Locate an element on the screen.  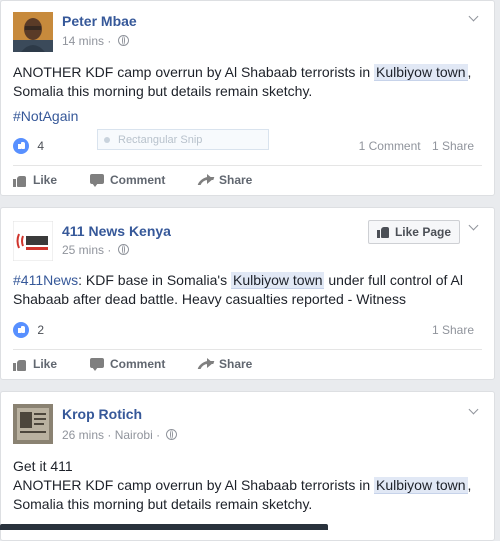
post-meta: 14 mins · is located at coordinates (95, 41).